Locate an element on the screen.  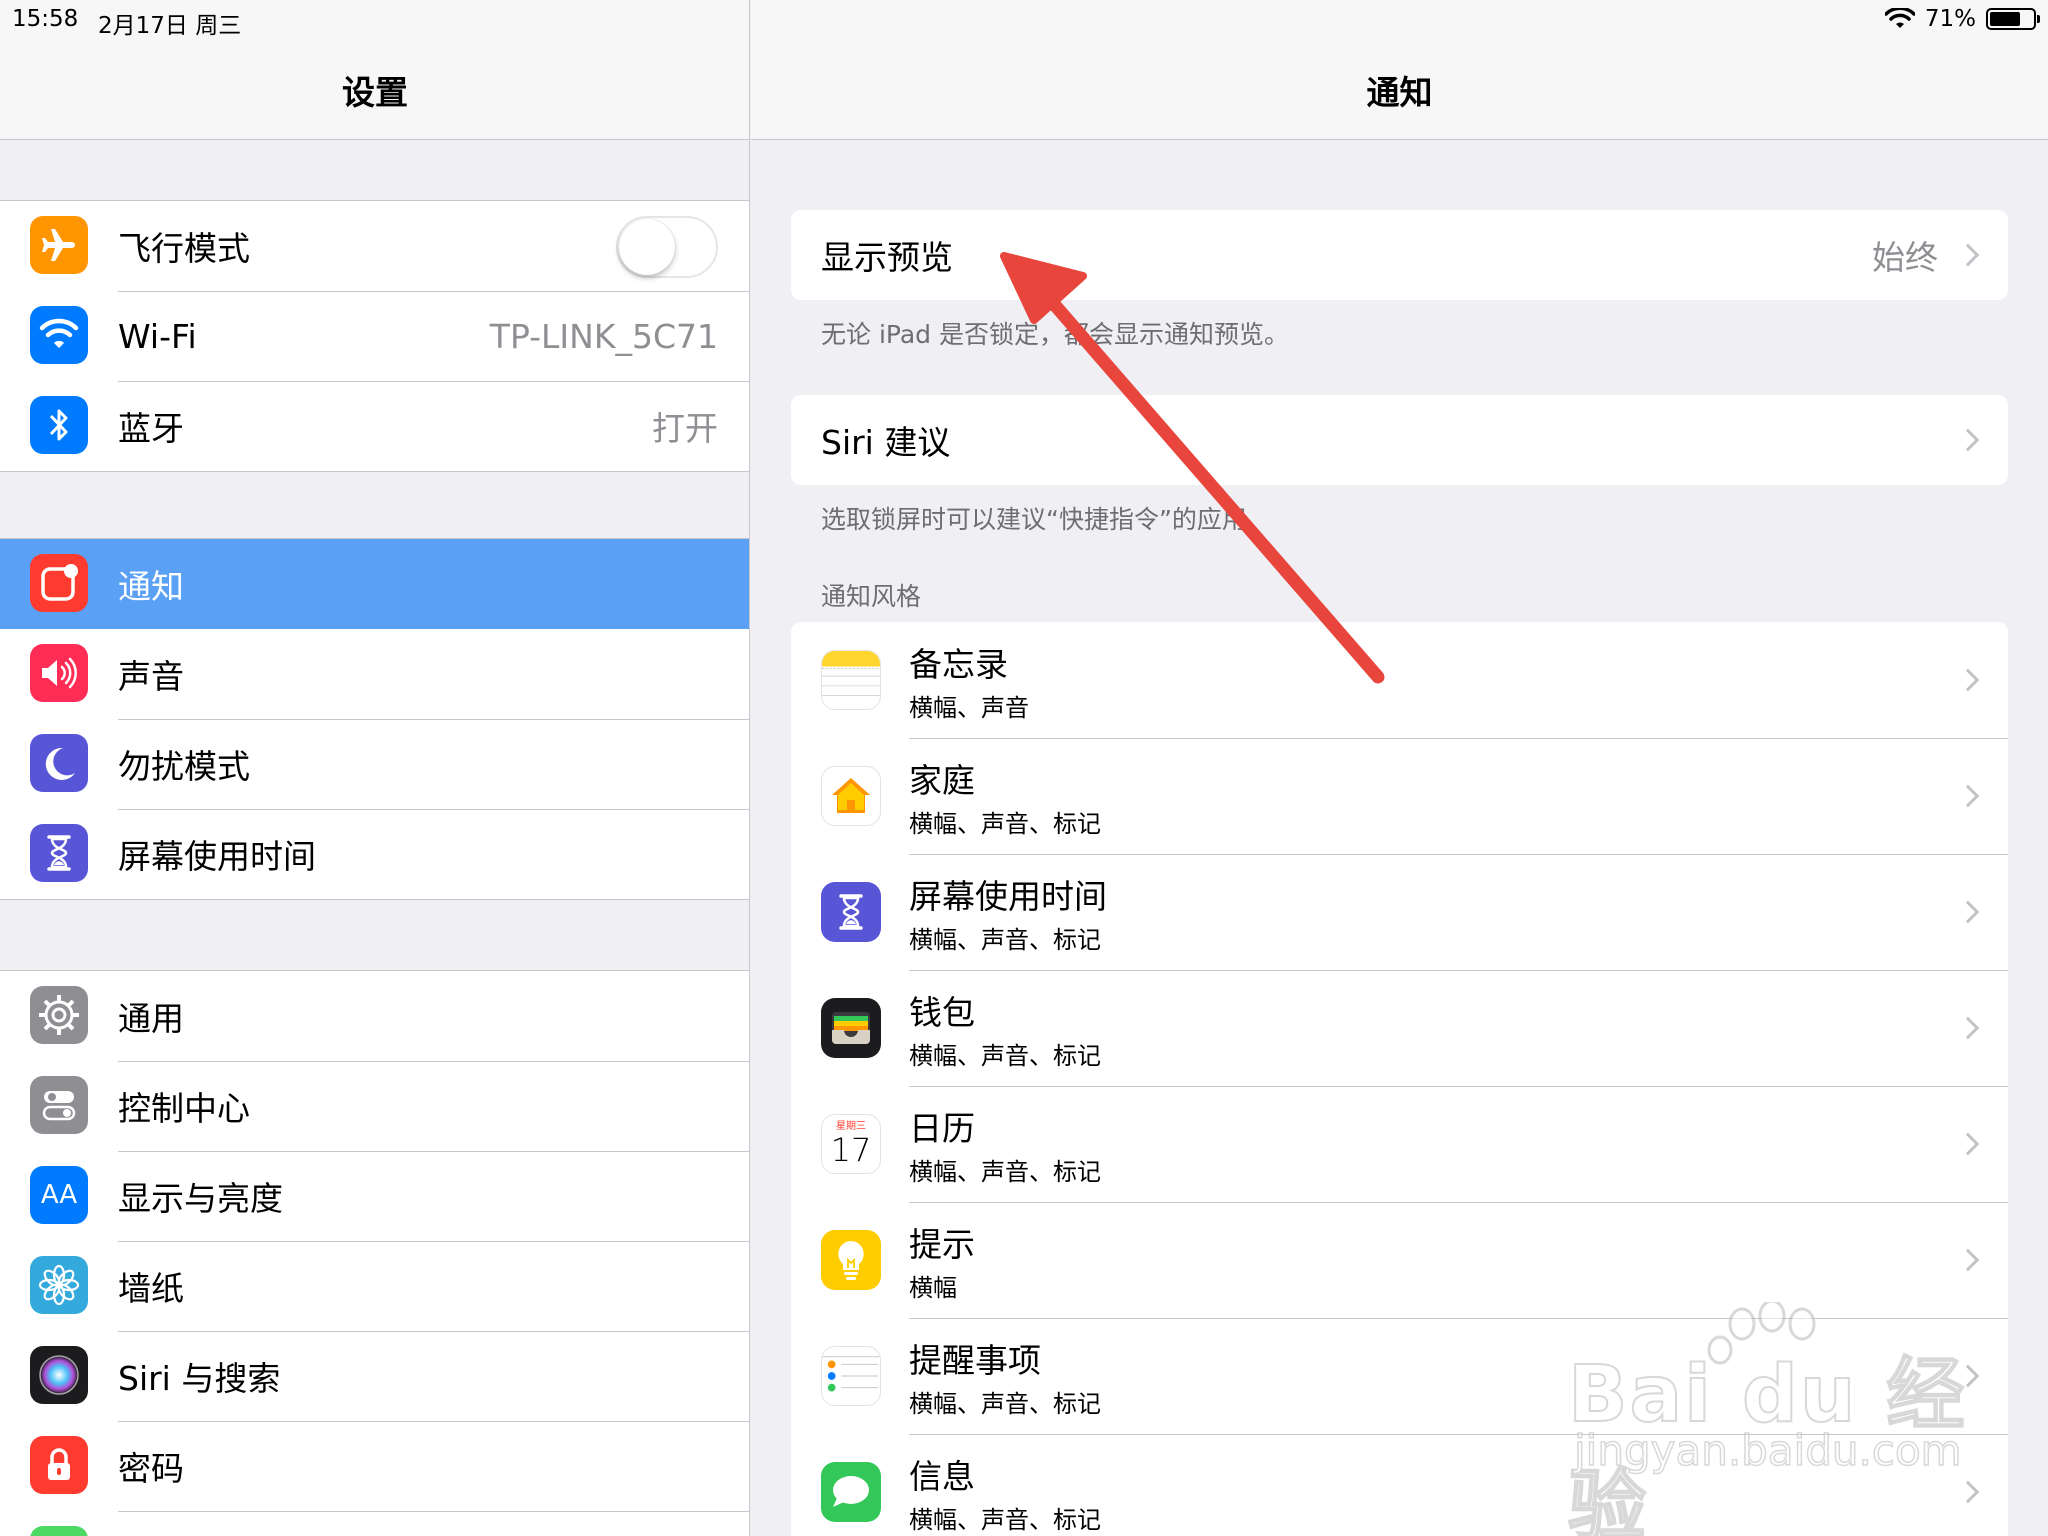
sidebar-item-label: 声音 is located at coordinates (151, 676).